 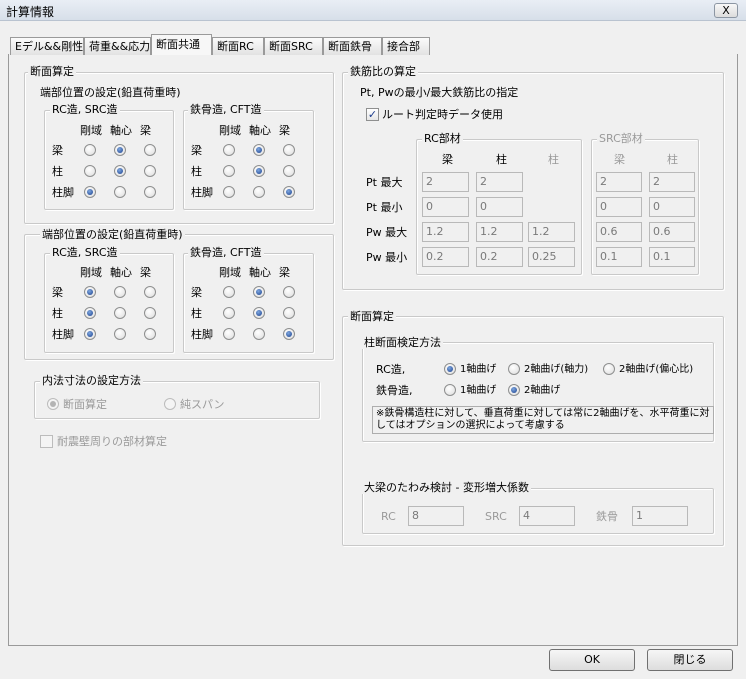 What do you see at coordinates (238, 46) in the screenshot?
I see `tab-section-rc: 断面RC` at bounding box center [238, 46].